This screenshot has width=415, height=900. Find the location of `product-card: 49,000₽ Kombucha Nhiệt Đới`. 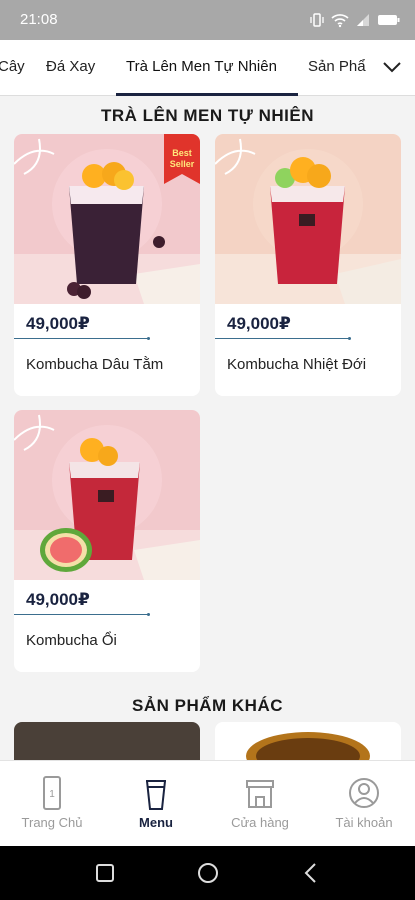

product-card: 49,000₽ Kombucha Nhiệt Đới is located at coordinates (308, 265).